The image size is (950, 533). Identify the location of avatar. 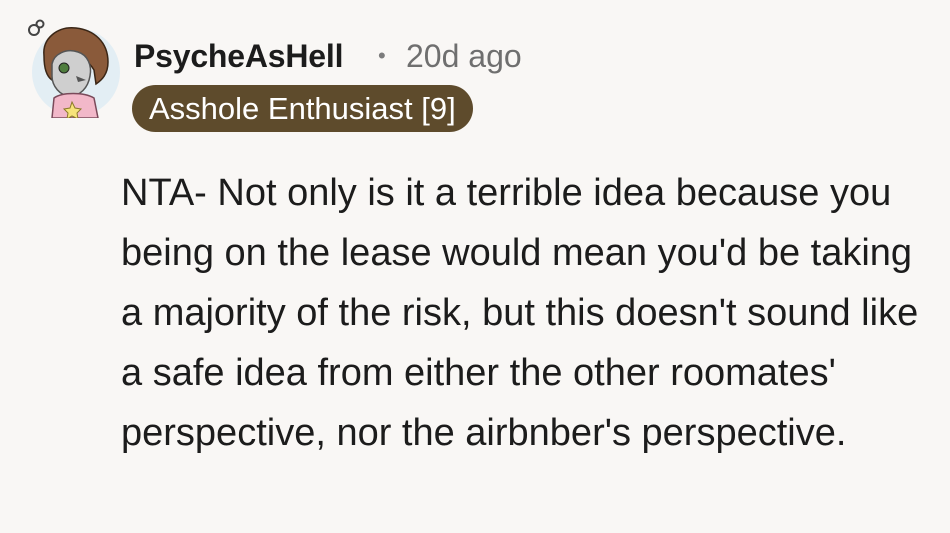
(74, 68).